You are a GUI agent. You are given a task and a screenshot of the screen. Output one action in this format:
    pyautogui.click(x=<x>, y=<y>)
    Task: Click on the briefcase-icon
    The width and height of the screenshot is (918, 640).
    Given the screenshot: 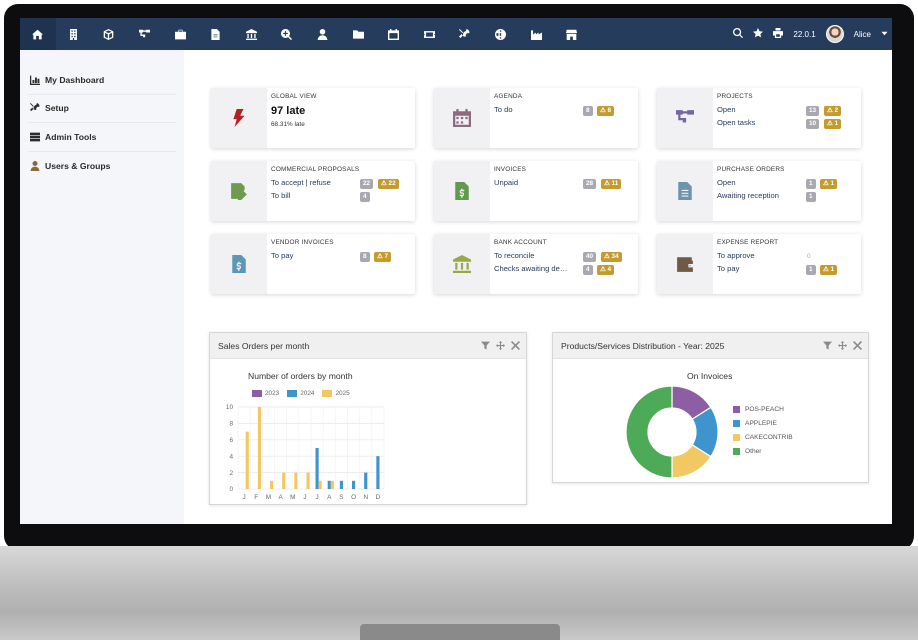 What is the action you would take?
    pyautogui.click(x=180, y=34)
    